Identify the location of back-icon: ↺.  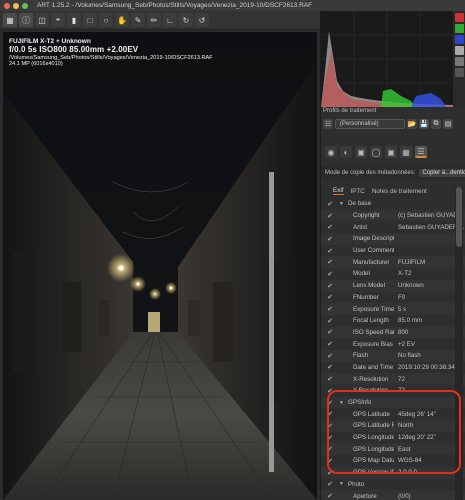
(202, 20).